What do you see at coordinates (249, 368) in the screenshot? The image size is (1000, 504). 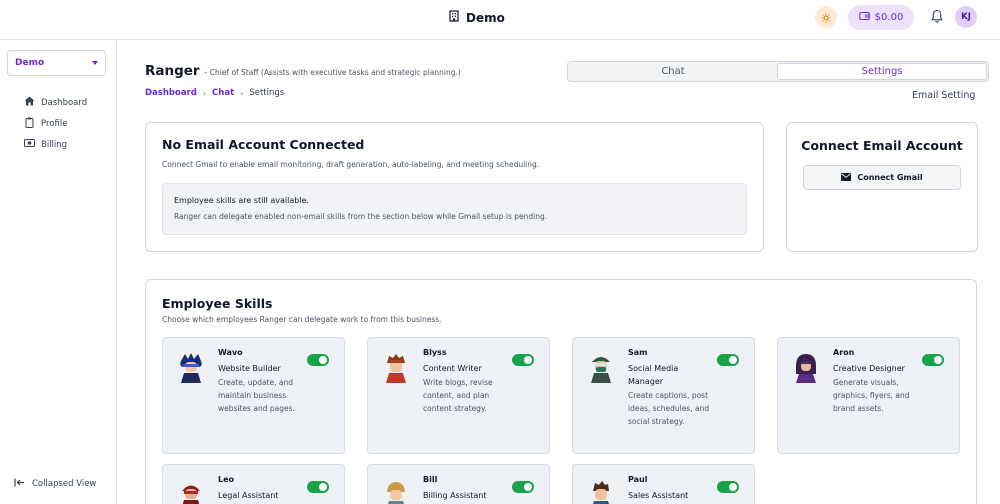 I see `employee-title: Website Builder` at bounding box center [249, 368].